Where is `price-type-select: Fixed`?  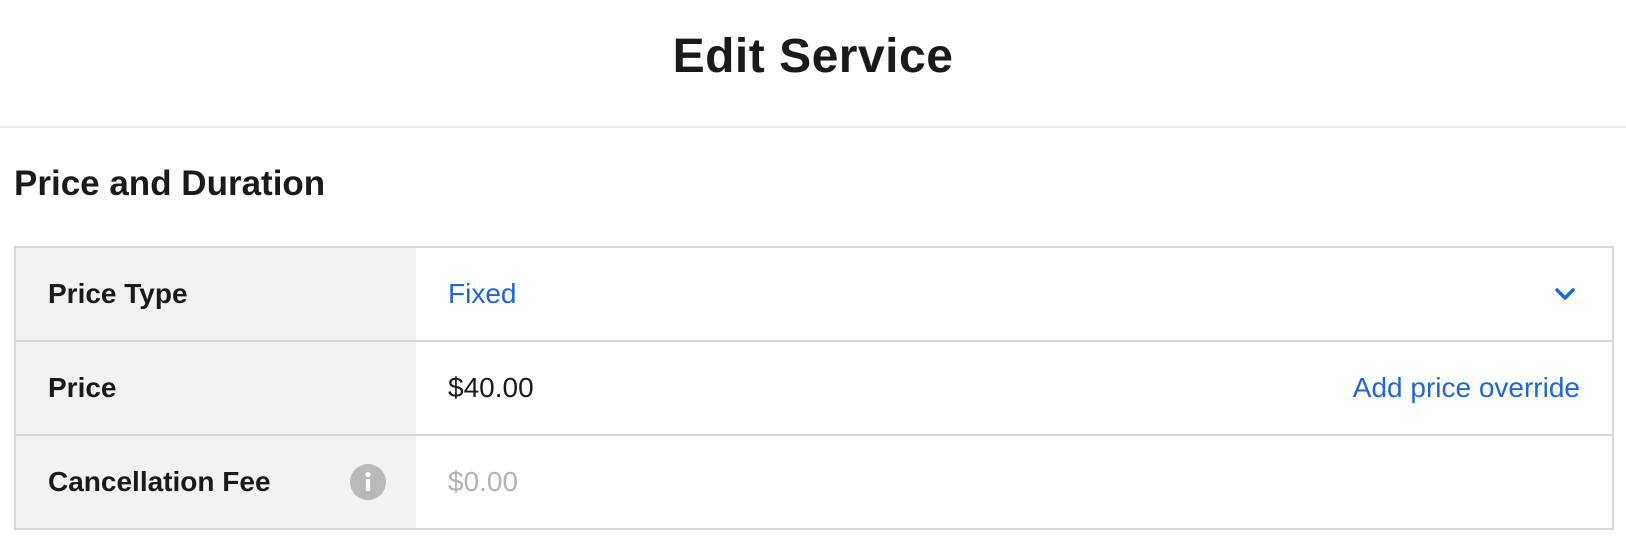 price-type-select: Fixed is located at coordinates (1014, 294).